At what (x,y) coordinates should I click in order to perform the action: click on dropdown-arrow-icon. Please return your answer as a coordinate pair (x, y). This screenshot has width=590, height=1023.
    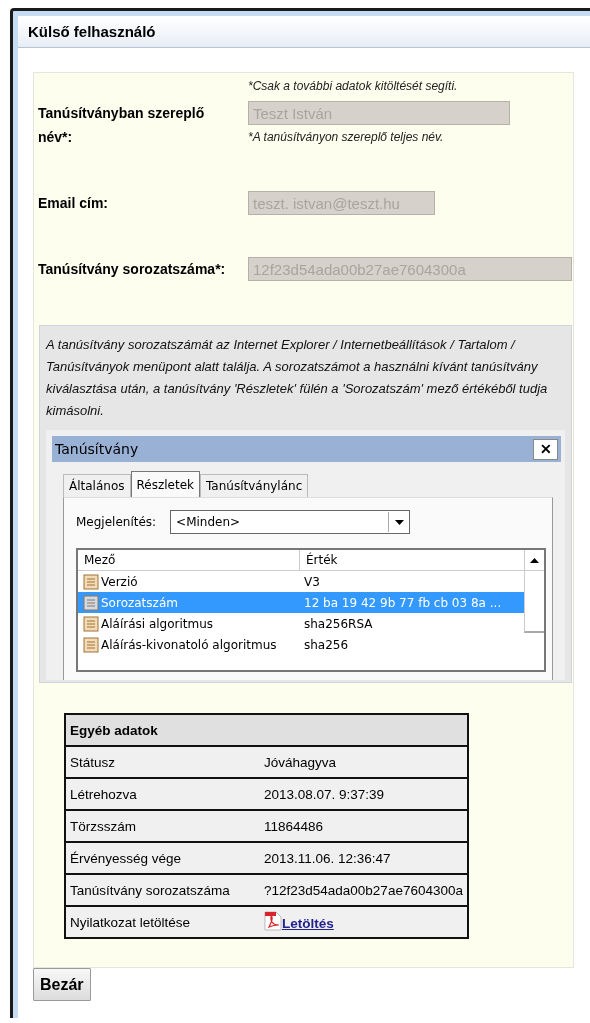
    Looking at the image, I should click on (399, 522).